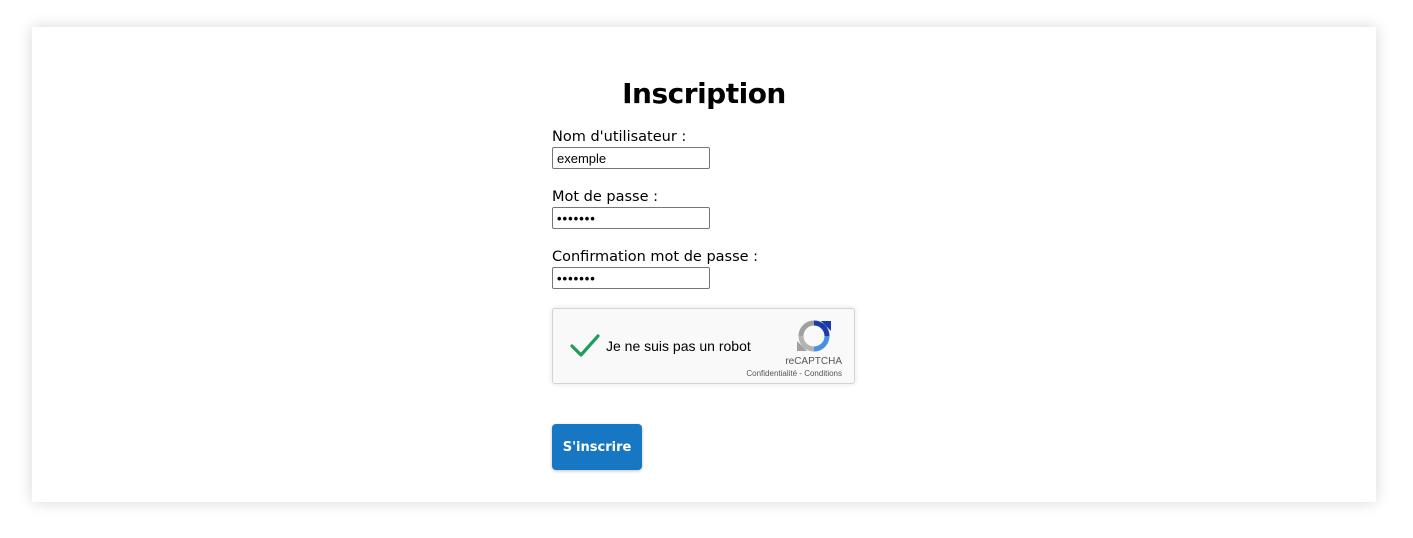 This screenshot has width=1413, height=538. I want to click on password-label: Mot de passe :, so click(605, 197).